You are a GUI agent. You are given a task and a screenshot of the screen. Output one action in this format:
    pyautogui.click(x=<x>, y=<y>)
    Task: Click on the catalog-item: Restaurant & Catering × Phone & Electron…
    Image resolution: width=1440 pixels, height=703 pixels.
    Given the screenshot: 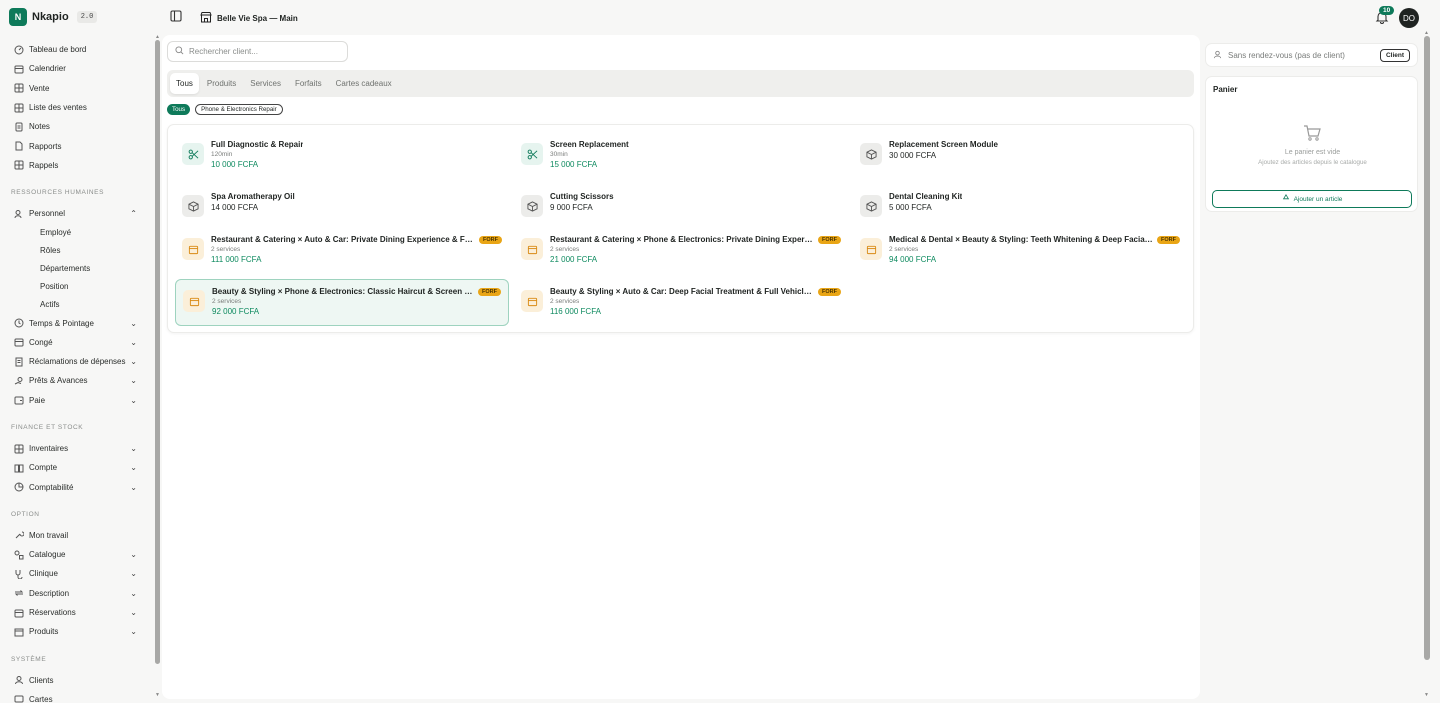 What is the action you would take?
    pyautogui.click(x=681, y=251)
    